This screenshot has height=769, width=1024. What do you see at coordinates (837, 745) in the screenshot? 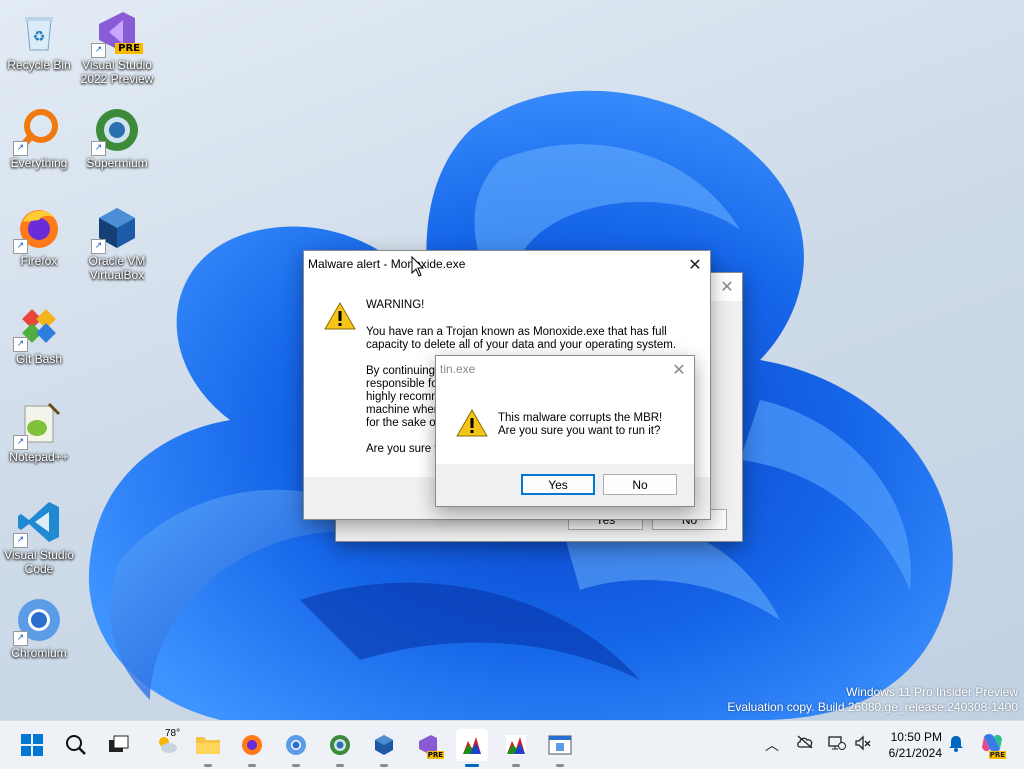
I see `network-icon` at bounding box center [837, 745].